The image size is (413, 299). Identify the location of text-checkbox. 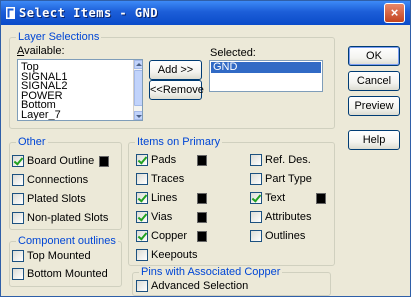
(256, 198).